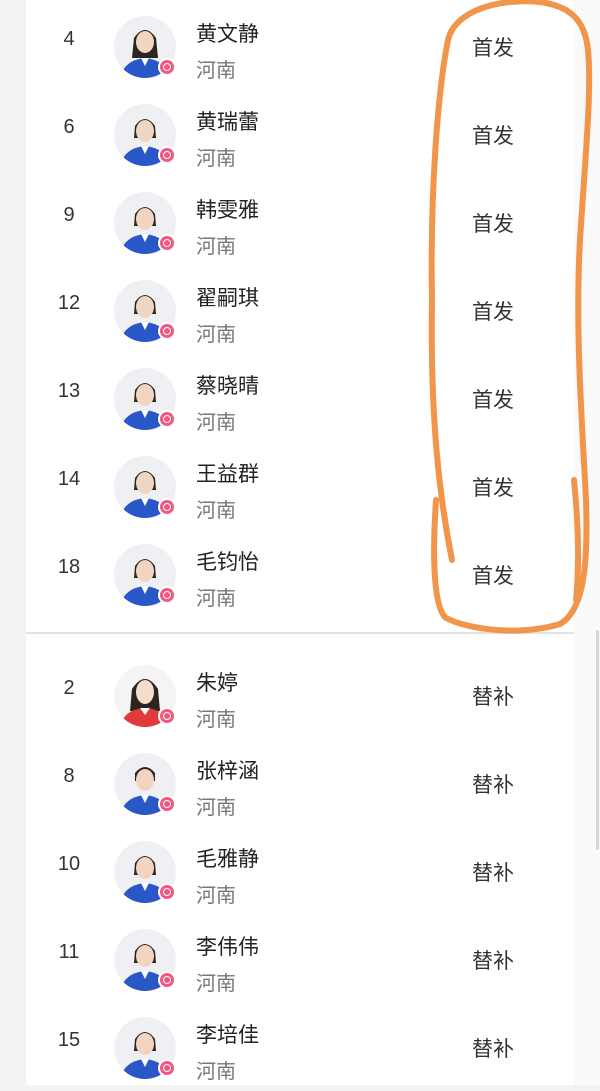 The width and height of the screenshot is (600, 1091). I want to click on jersey-number: 18, so click(69, 567).